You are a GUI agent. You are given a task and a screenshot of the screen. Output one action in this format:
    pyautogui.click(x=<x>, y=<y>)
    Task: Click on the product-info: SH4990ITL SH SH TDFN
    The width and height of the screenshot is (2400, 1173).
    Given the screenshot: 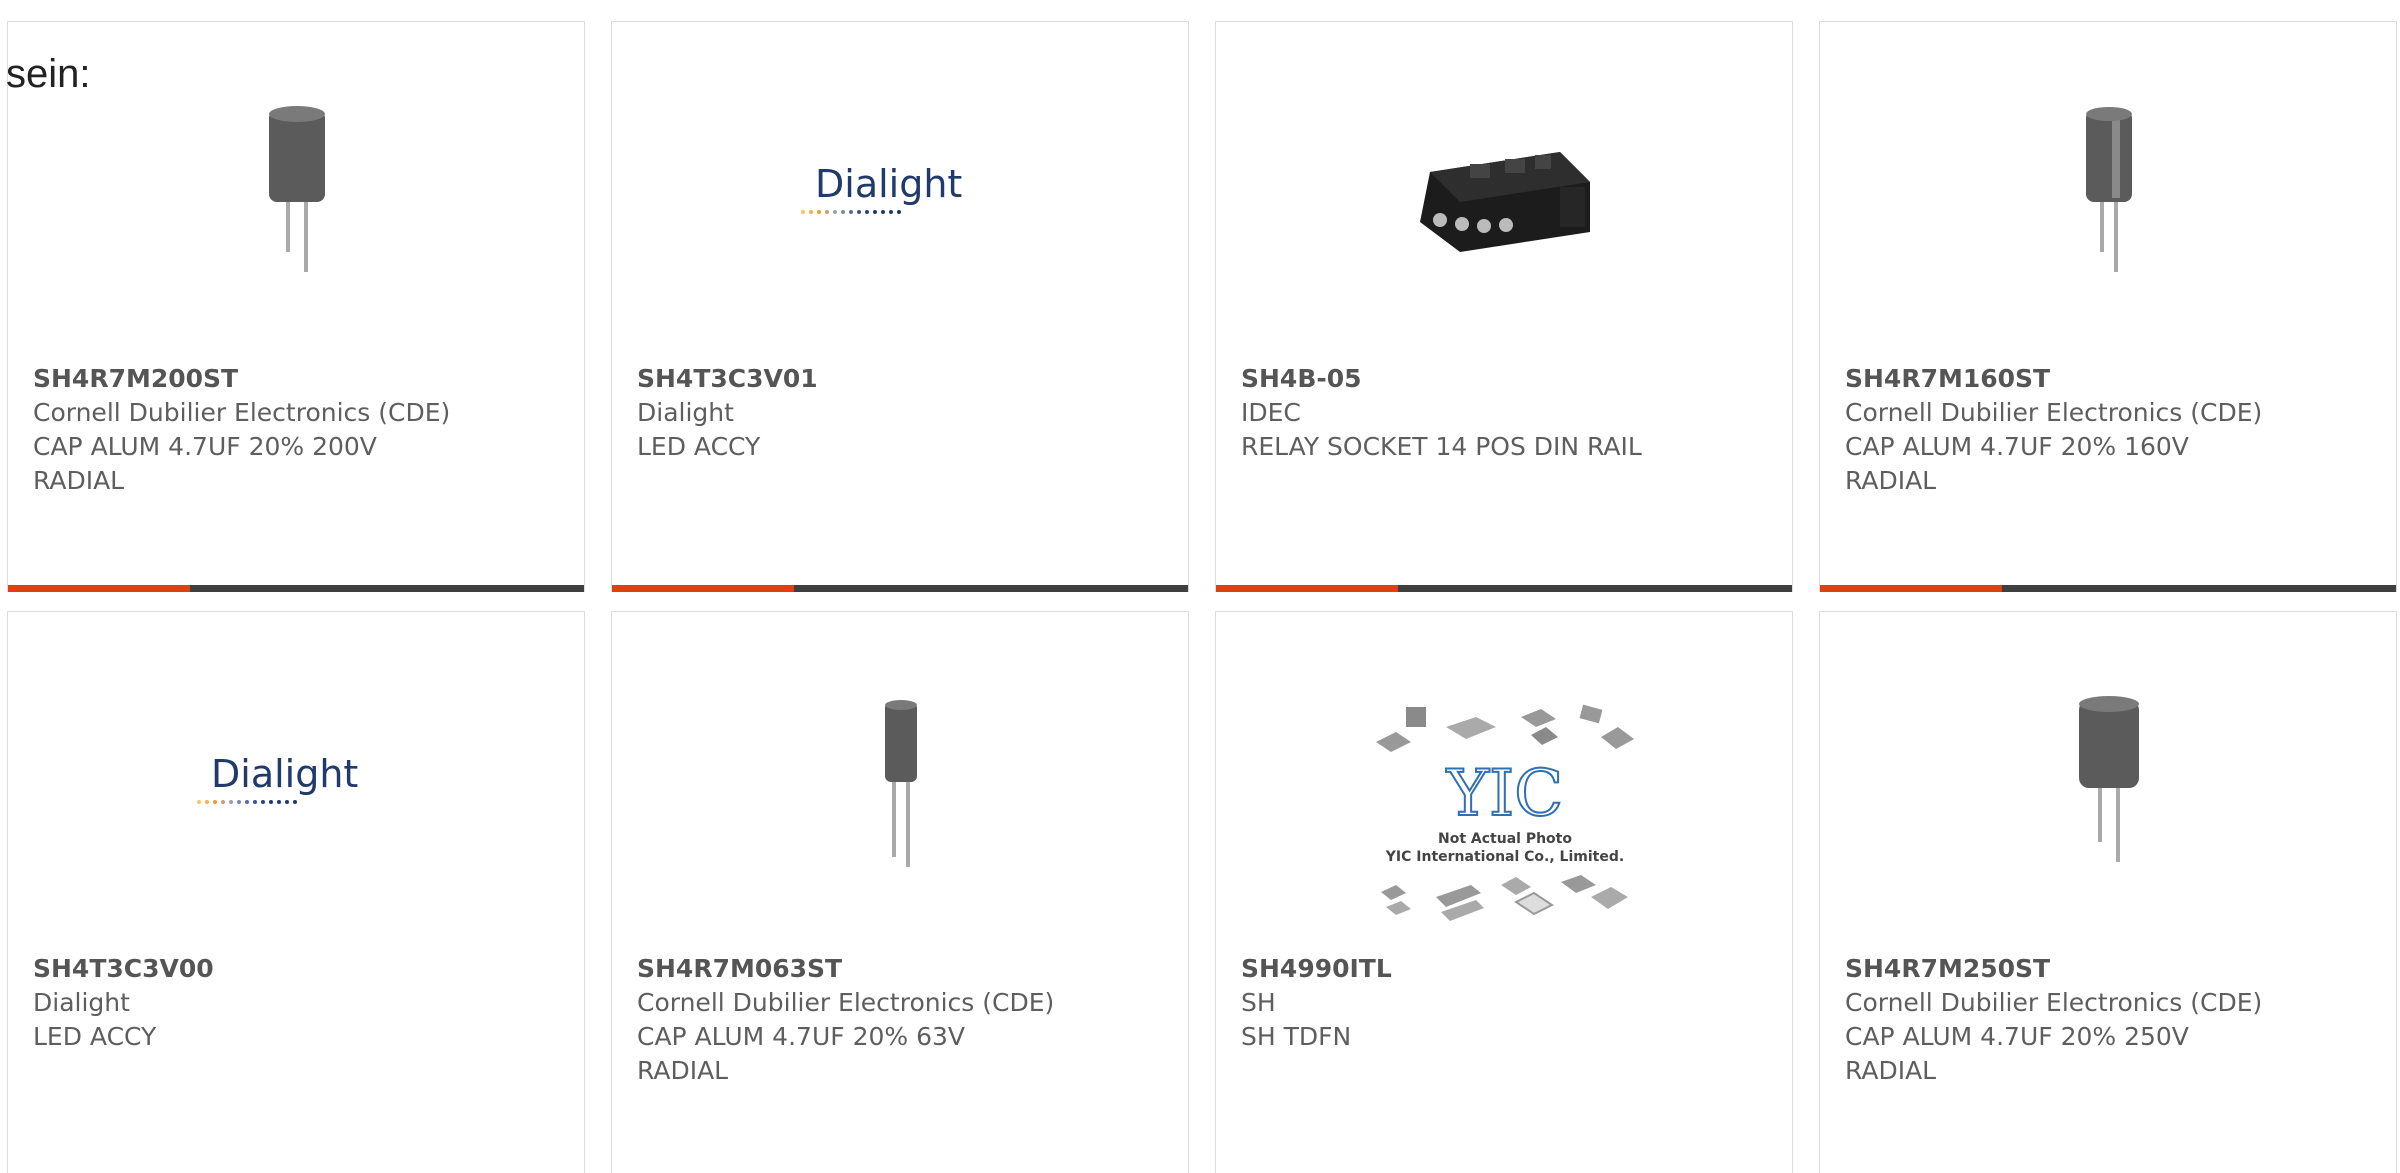 What is the action you would take?
    pyautogui.click(x=1510, y=1003)
    